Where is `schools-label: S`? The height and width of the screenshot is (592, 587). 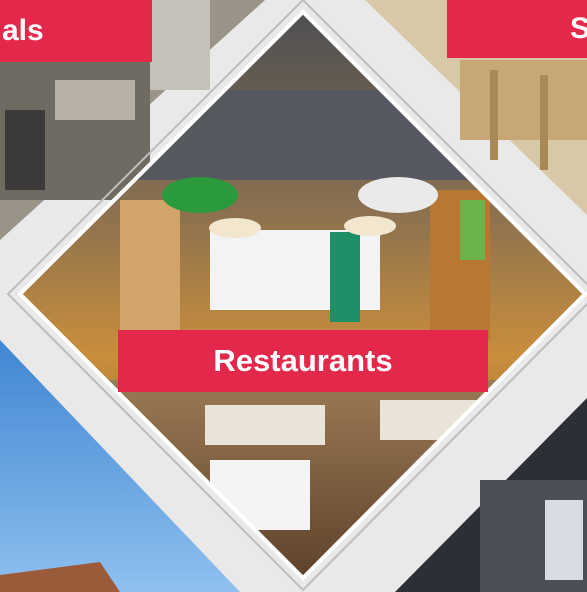
schools-label: S is located at coordinates (517, 29).